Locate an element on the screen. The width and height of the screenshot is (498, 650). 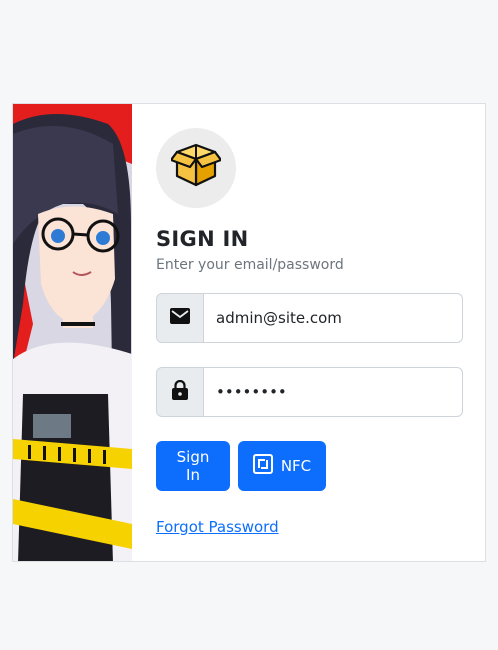
envelope-icon is located at coordinates (180, 318).